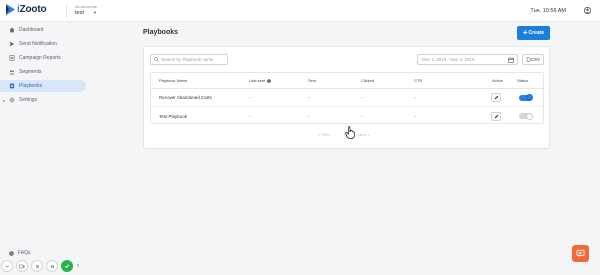 This screenshot has height=275, width=600. I want to click on sidebar-item-settings: ▸ Settings, so click(43, 100).